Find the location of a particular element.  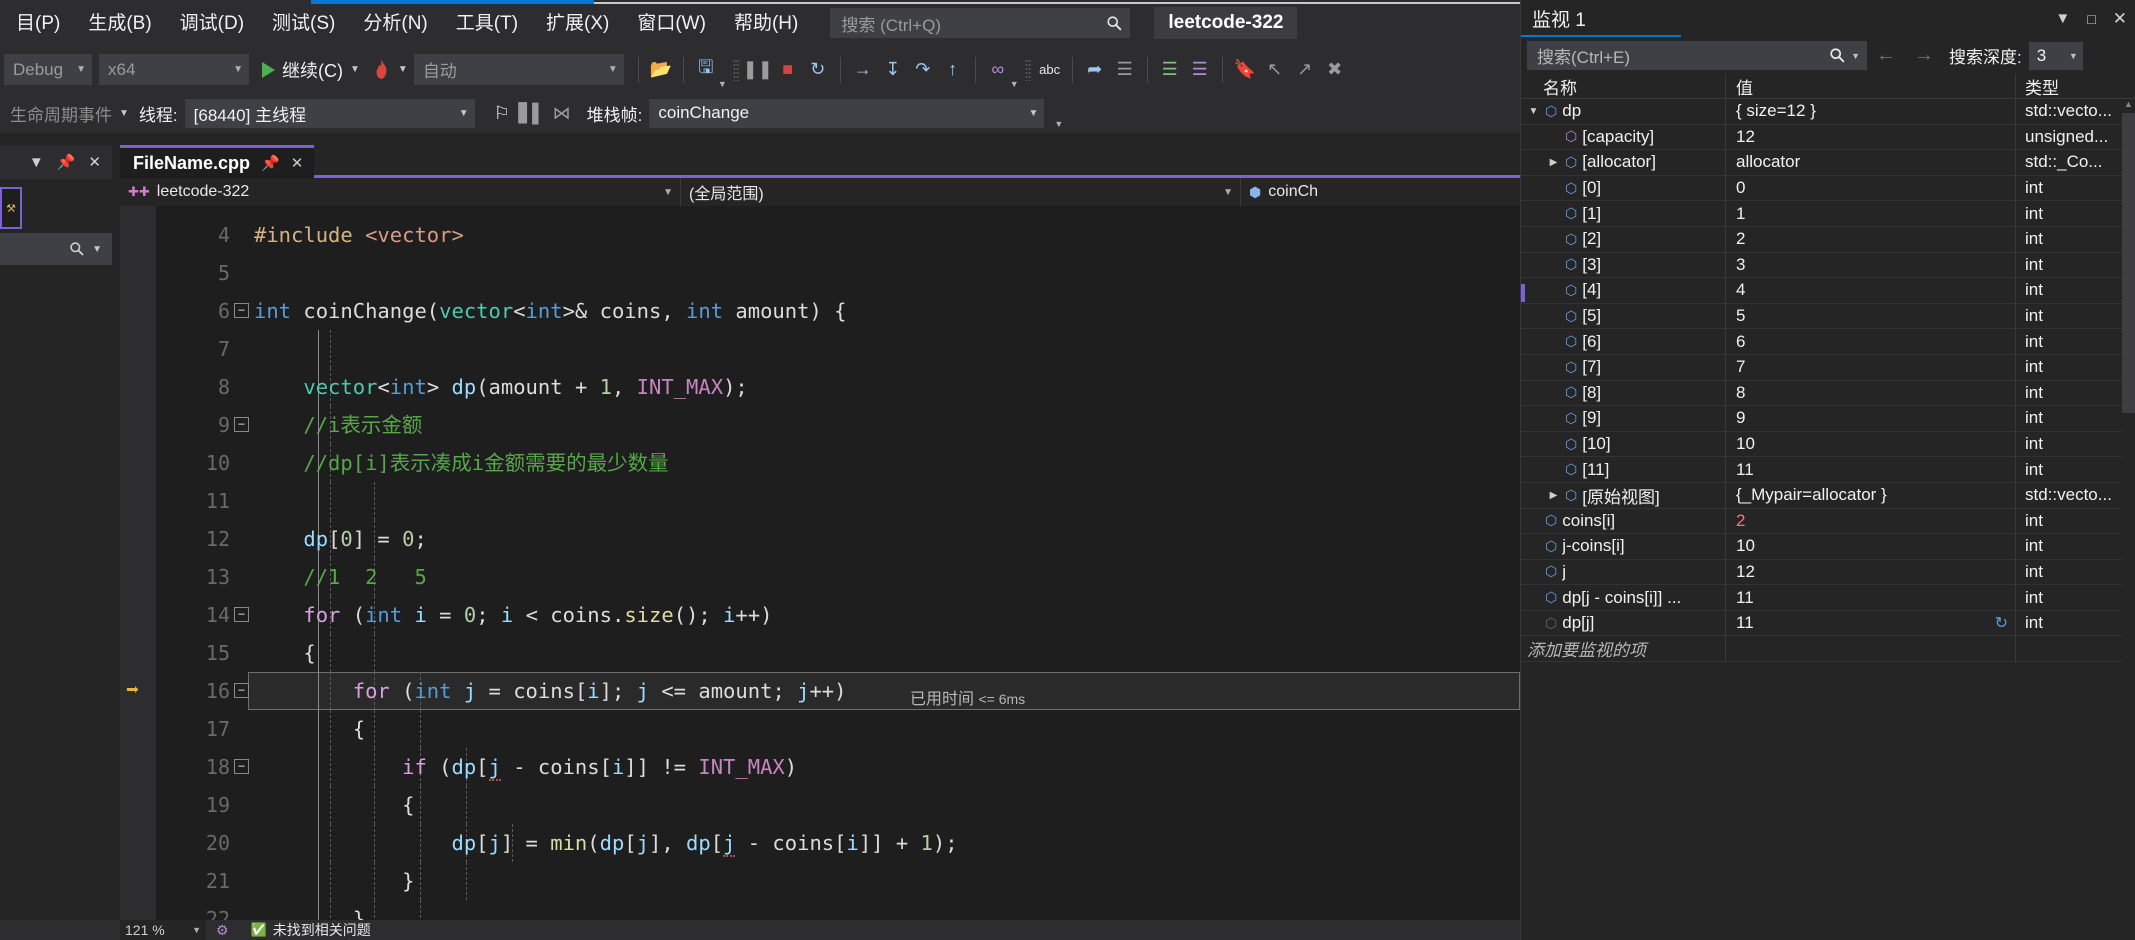

watch-row: ⬡ [5] 5 int is located at coordinates (1822, 316).